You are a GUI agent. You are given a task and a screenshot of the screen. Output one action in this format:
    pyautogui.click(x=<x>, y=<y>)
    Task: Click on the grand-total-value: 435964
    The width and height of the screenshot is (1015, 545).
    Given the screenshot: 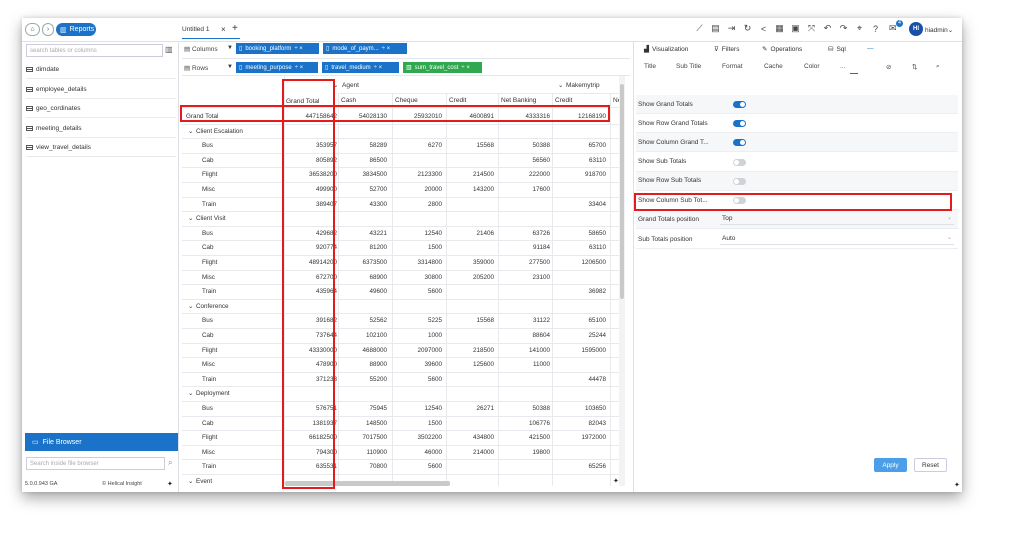 What is the action you would take?
    pyautogui.click(x=326, y=292)
    